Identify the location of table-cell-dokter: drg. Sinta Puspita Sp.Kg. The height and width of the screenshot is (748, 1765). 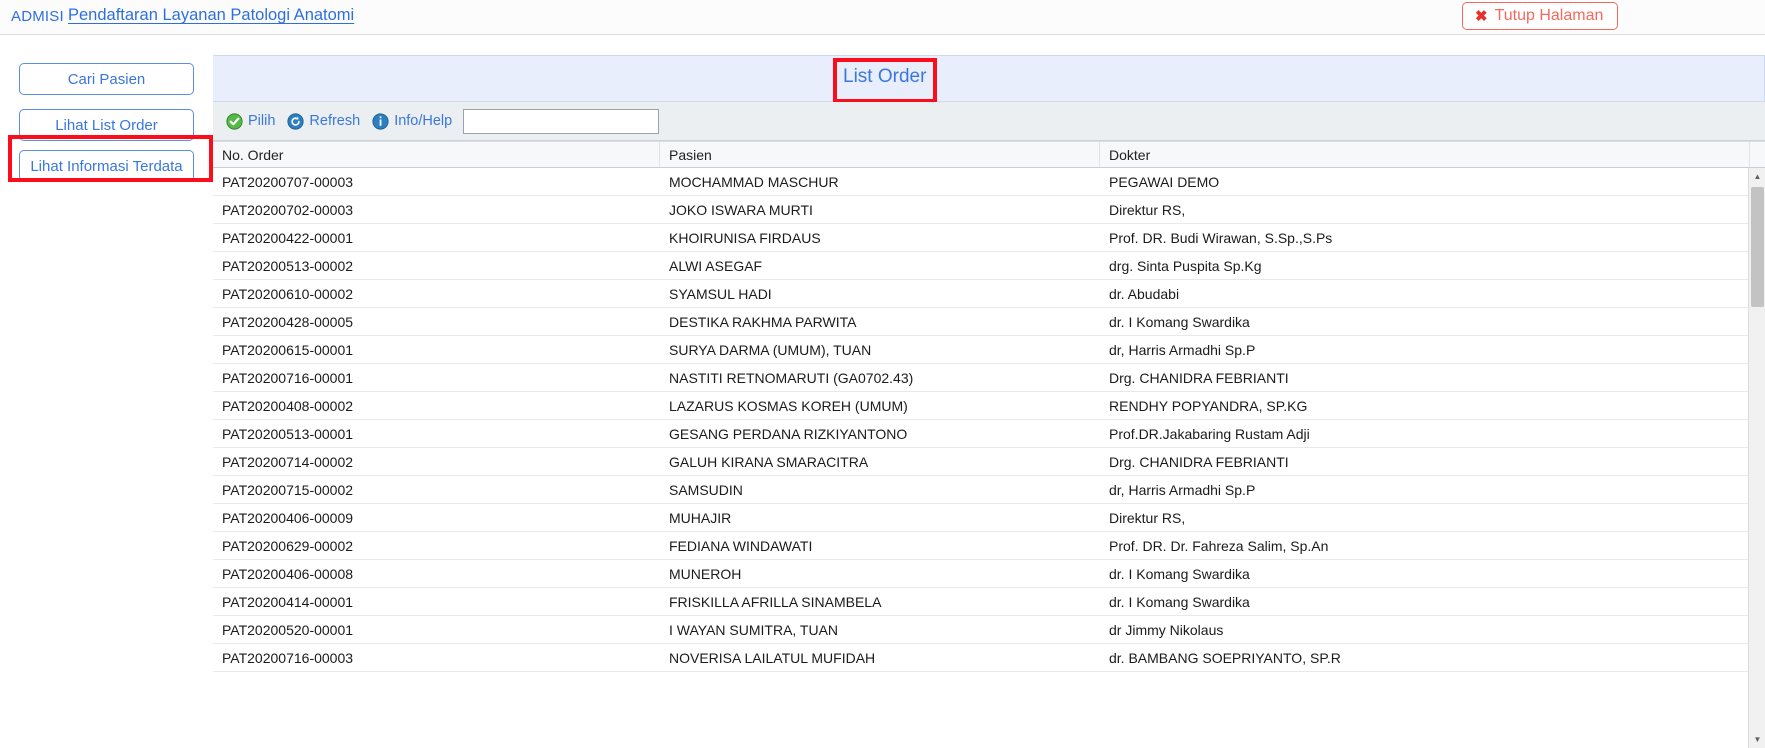
(1185, 265).